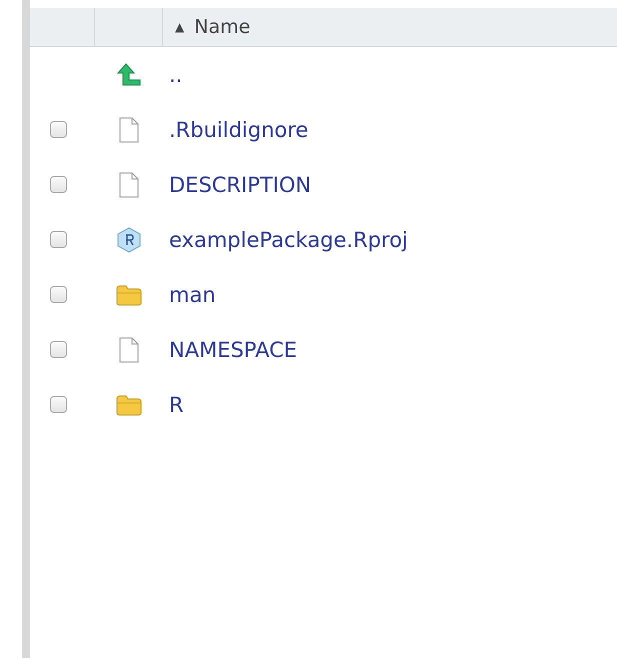  I want to click on r-project-icon, so click(129, 239).